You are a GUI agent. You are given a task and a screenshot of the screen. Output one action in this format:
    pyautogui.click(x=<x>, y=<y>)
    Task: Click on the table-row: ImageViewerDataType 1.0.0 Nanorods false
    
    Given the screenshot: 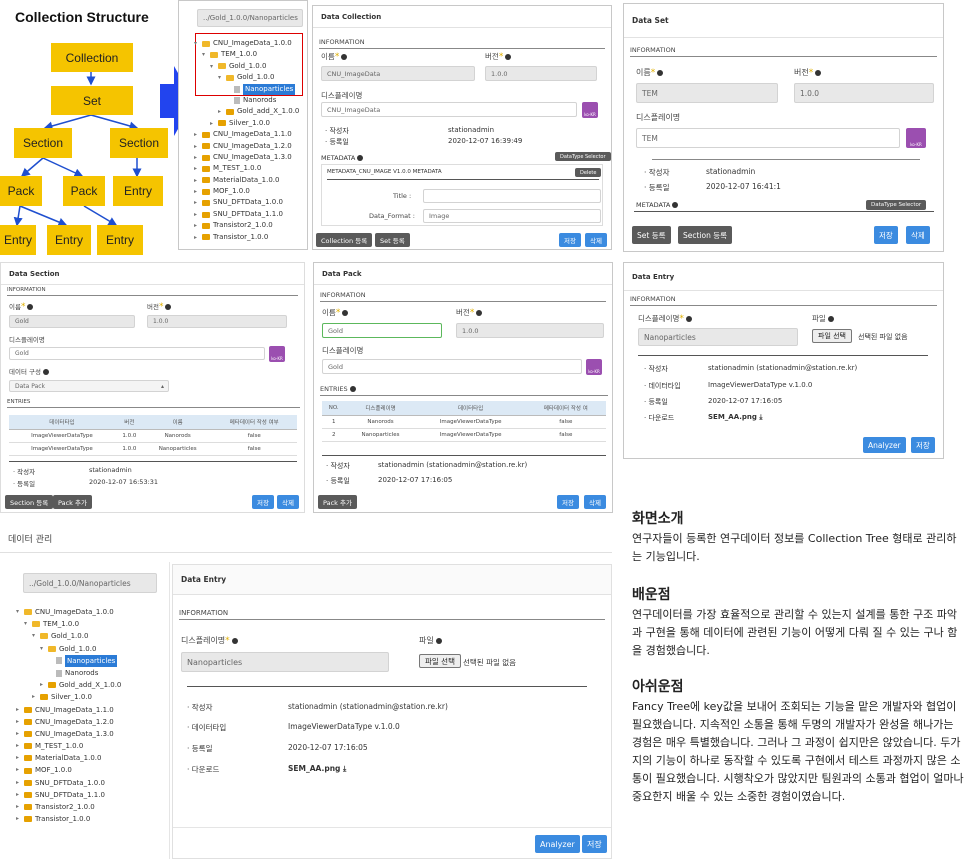 What is the action you would take?
    pyautogui.click(x=153, y=436)
    